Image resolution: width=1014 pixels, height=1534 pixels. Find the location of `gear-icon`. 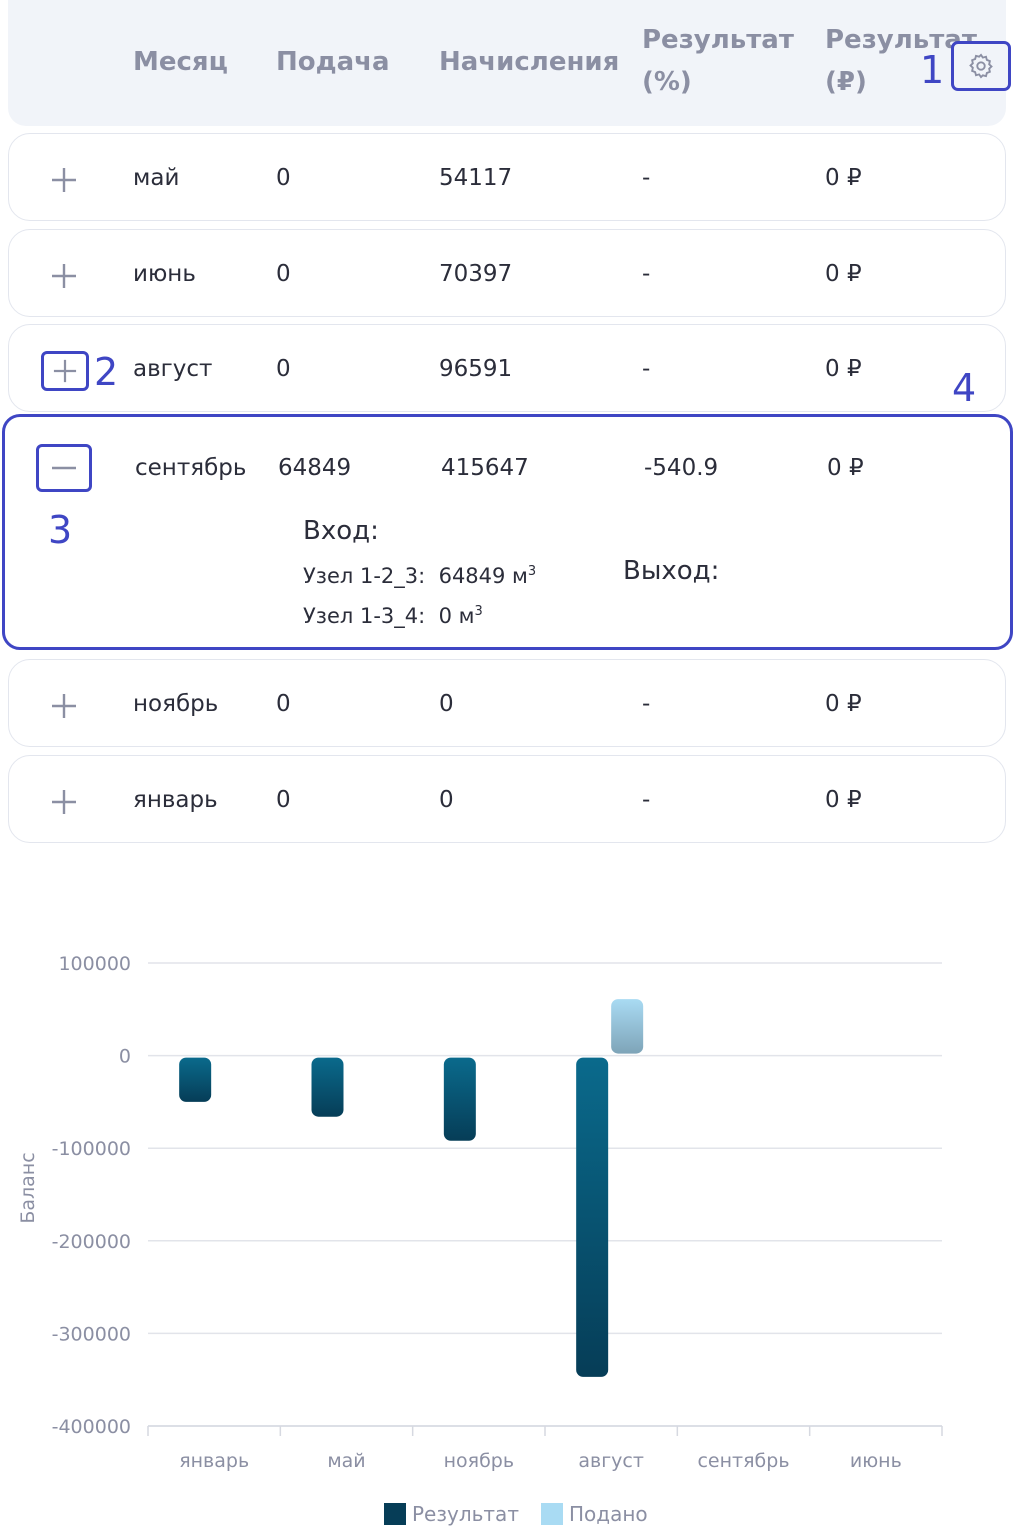

gear-icon is located at coordinates (981, 66).